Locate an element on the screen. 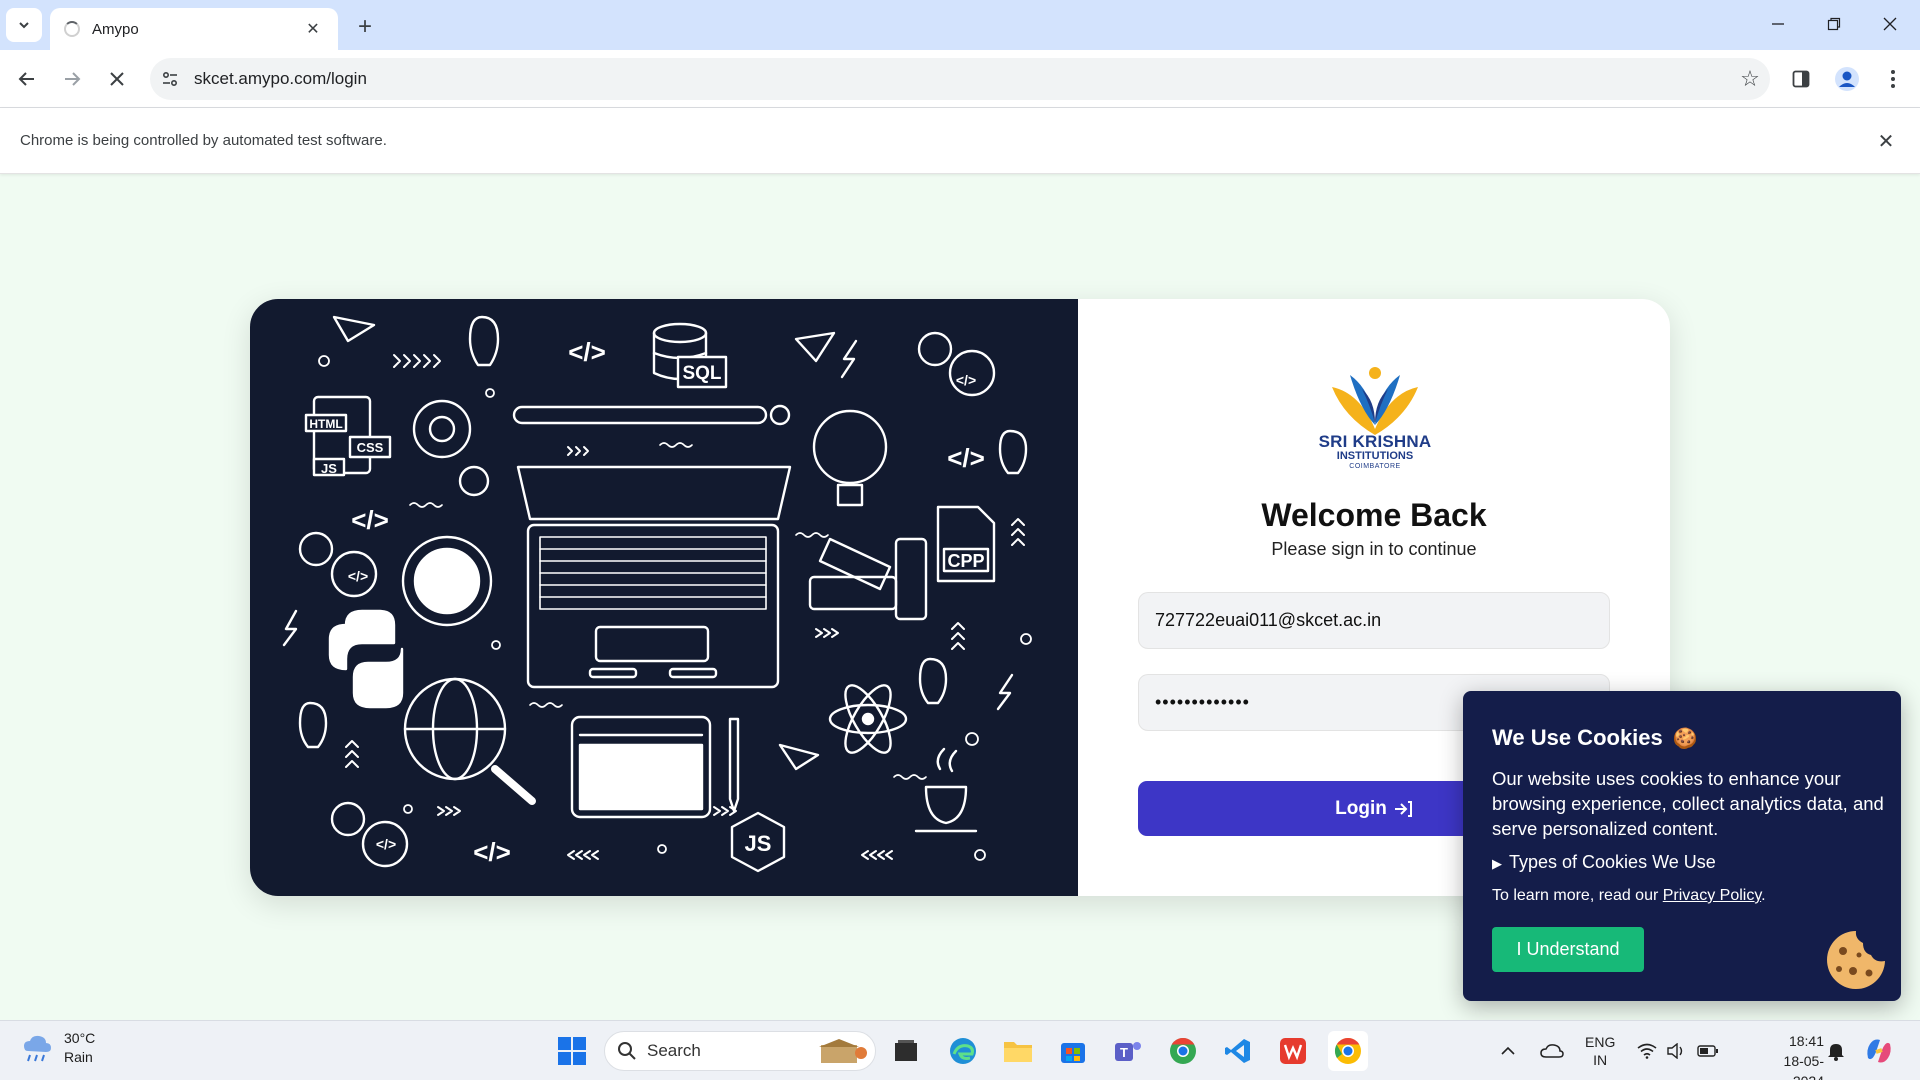 This screenshot has height=1080, width=1920. html-label: HTML is located at coordinates (325, 424).